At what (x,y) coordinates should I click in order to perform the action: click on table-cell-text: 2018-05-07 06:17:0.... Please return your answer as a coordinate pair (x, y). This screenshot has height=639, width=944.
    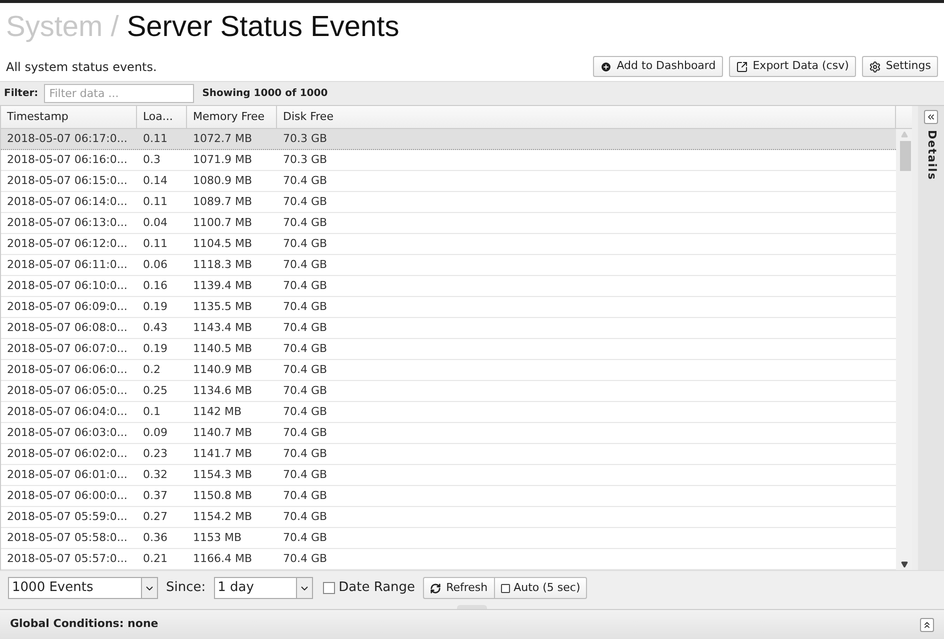
    Looking at the image, I should click on (67, 138).